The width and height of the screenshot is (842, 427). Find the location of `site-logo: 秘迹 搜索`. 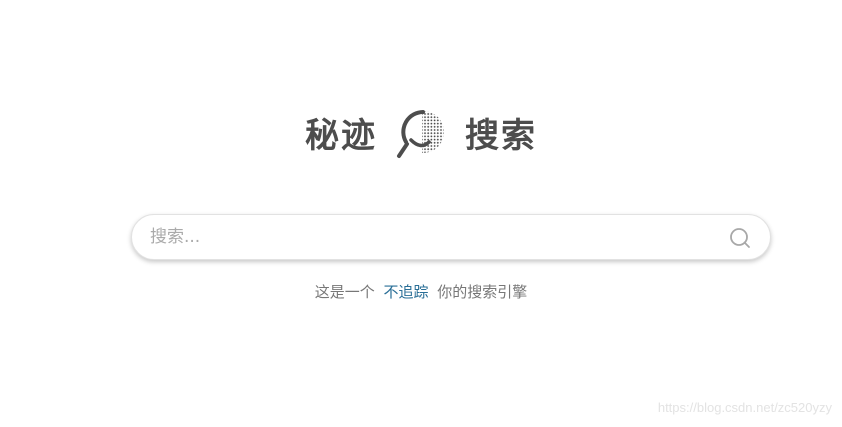

site-logo: 秘迹 搜索 is located at coordinates (421, 136).